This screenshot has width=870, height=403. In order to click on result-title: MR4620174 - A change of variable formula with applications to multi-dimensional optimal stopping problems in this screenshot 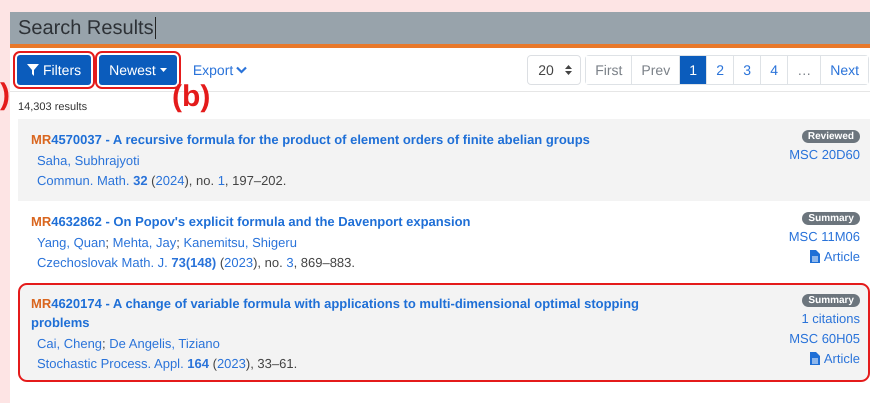, I will do `click(361, 313)`.